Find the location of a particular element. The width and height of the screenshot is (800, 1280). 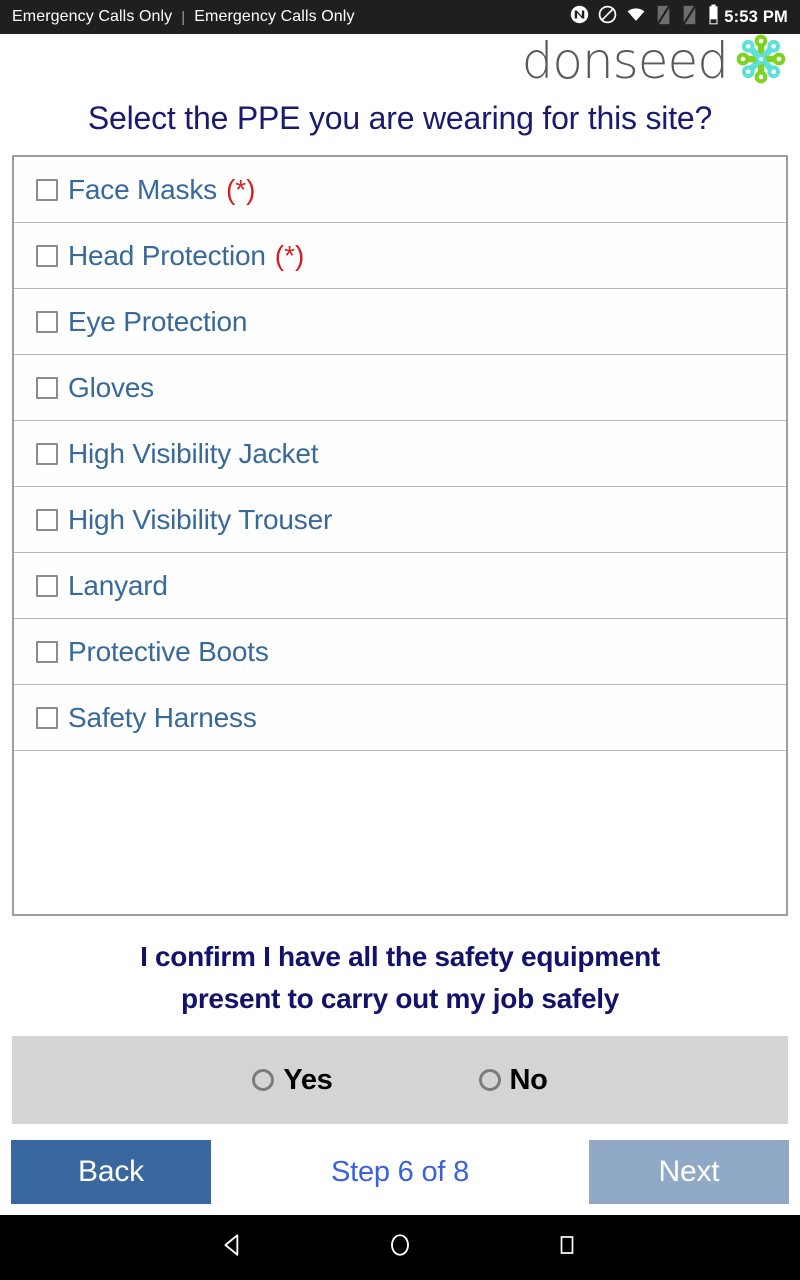

status-clock: 5:53 PM is located at coordinates (756, 16).